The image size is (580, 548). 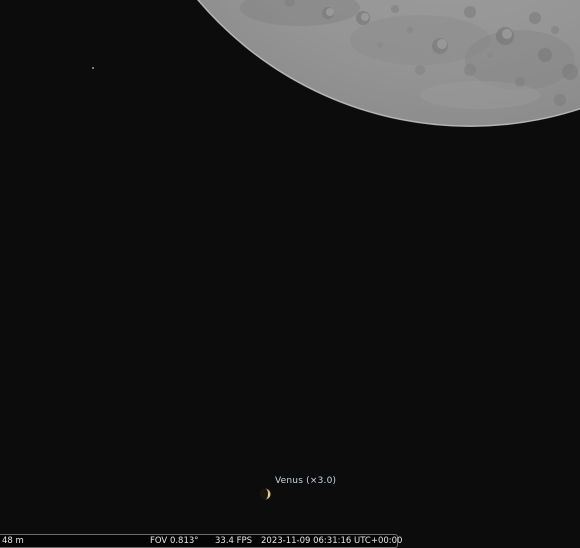 What do you see at coordinates (174, 541) in the screenshot?
I see `fov-readout: FOV 0.813°` at bounding box center [174, 541].